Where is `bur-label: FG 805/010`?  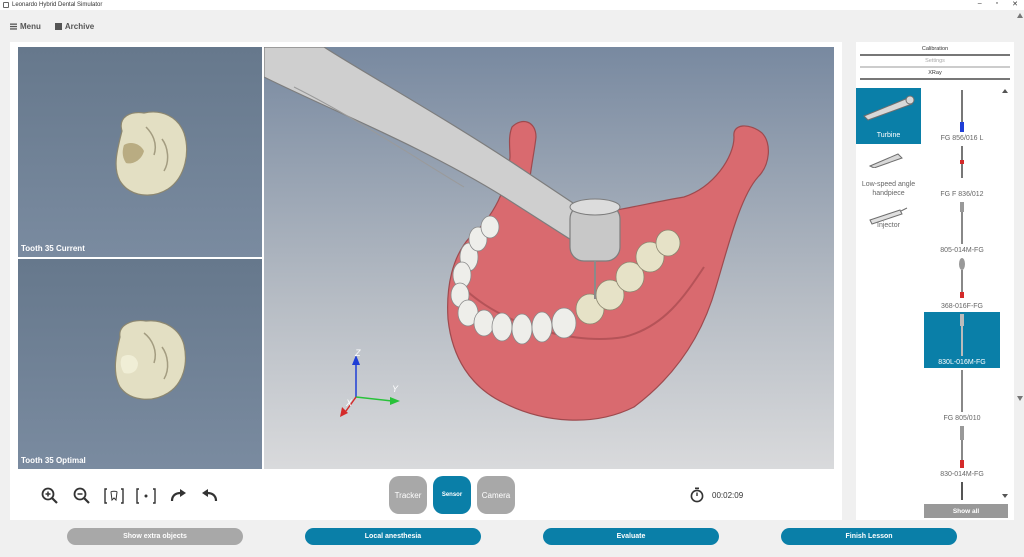
bur-label: FG 805/010 is located at coordinates (962, 418).